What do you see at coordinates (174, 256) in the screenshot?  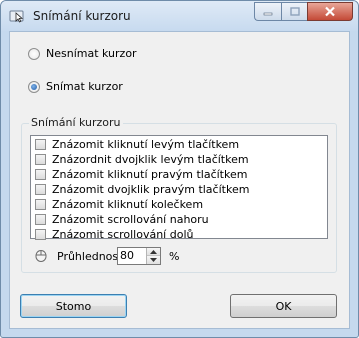 I see `percent-unit: %` at bounding box center [174, 256].